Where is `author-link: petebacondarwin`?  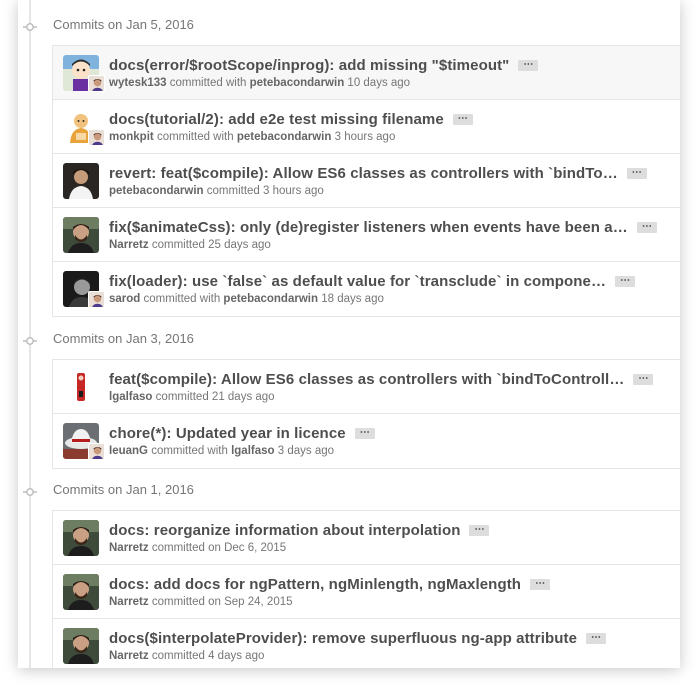
author-link: petebacondarwin is located at coordinates (156, 191).